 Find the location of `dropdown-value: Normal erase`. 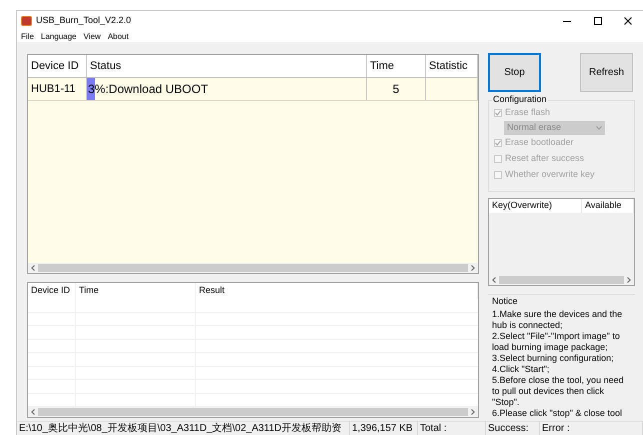

dropdown-value: Normal erase is located at coordinates (534, 127).